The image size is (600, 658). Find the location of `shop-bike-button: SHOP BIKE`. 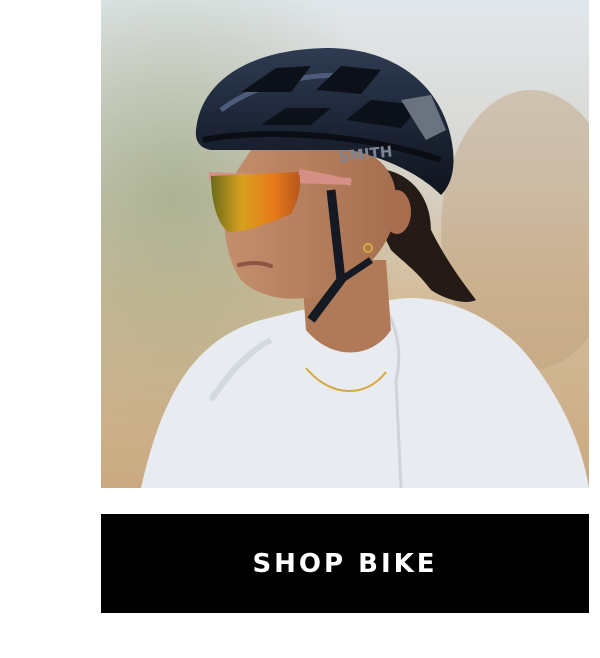

shop-bike-button: SHOP BIKE is located at coordinates (345, 563).